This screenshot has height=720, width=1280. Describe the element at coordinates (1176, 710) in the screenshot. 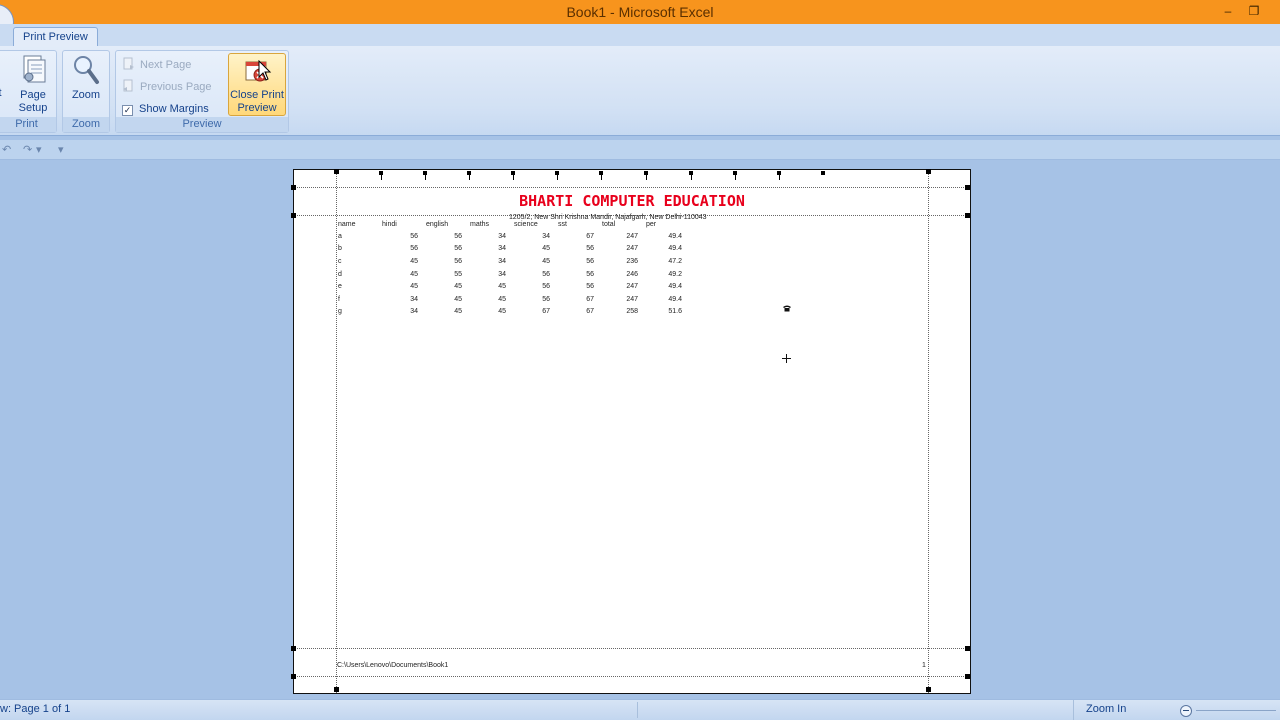

I see `zoom-area: Zoom In` at that location.